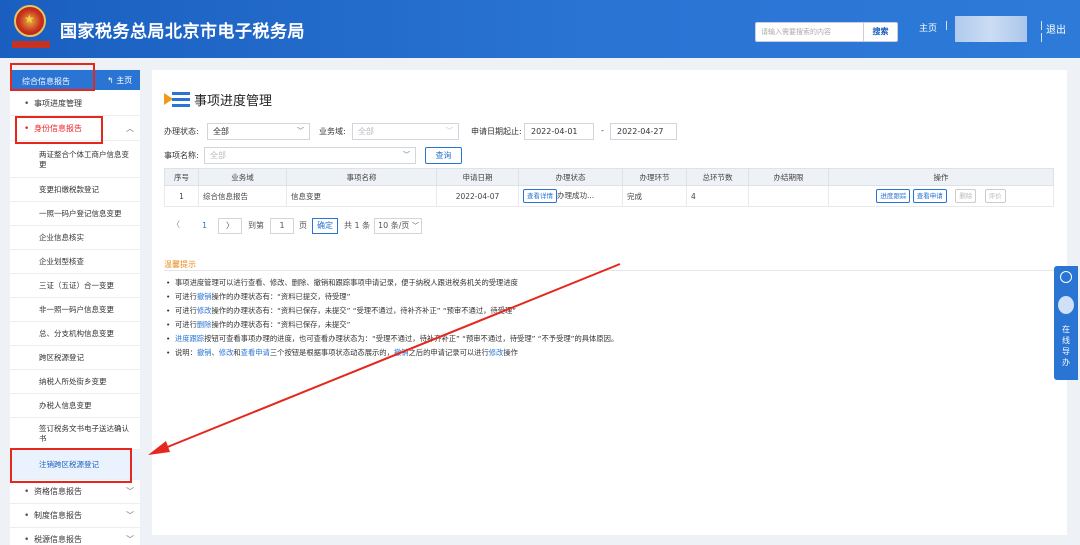 Image resolution: width=1080 pixels, height=545 pixels. What do you see at coordinates (928, 27) in the screenshot?
I see `header-home-link: 主页` at bounding box center [928, 27].